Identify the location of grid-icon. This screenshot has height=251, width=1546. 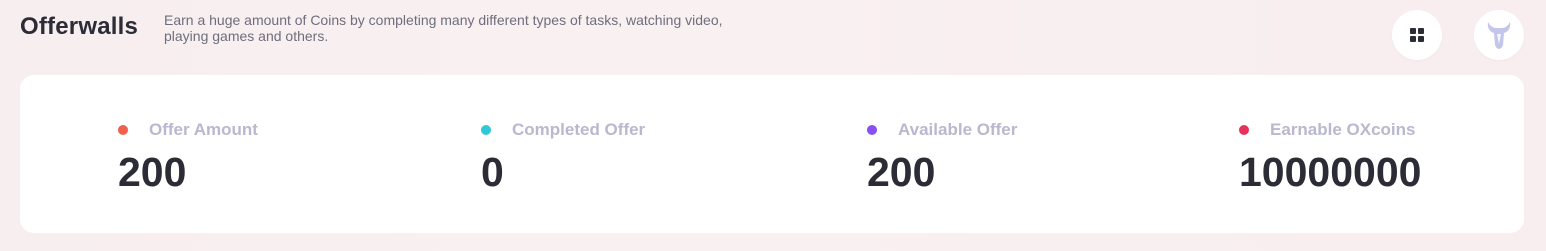
(1417, 35).